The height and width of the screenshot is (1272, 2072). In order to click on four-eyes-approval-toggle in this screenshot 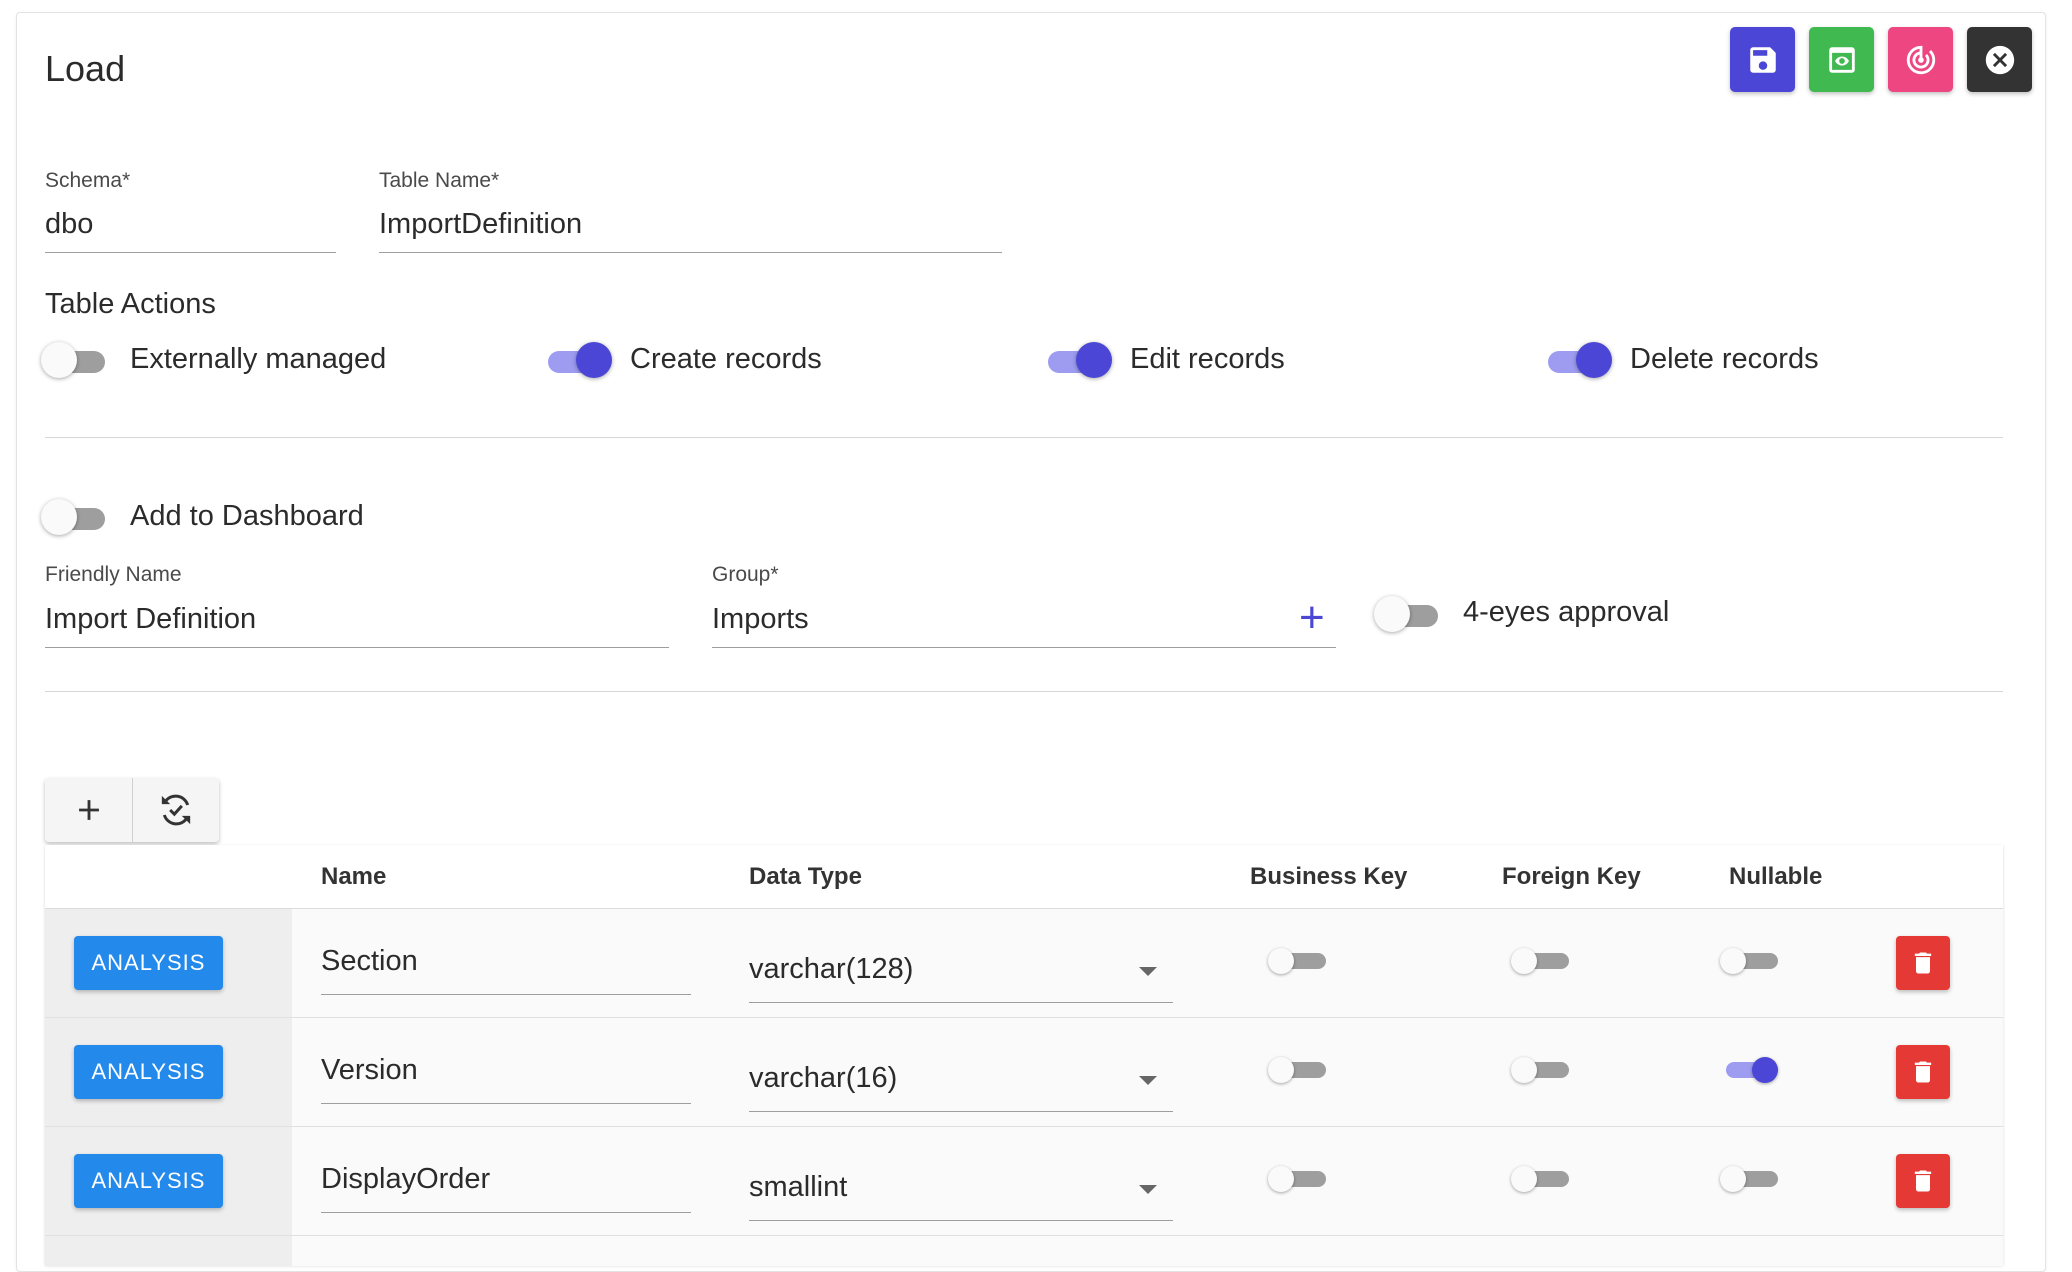, I will do `click(1407, 614)`.